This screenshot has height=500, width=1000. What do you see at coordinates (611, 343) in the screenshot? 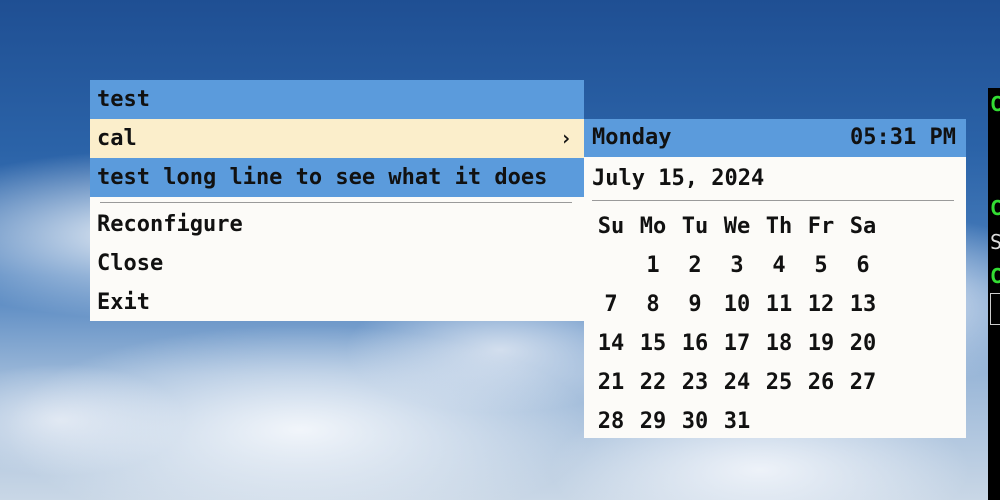
I see `calendar-day-14: 14` at bounding box center [611, 343].